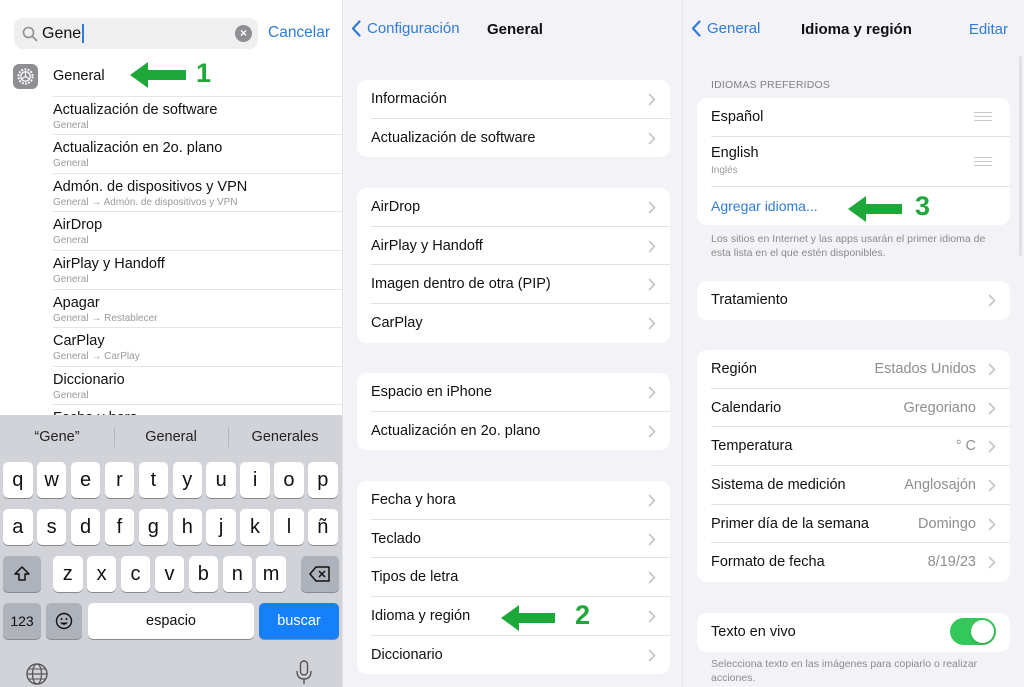  Describe the element at coordinates (860, 408) in the screenshot. I see `region-setting-row: Calendario Gregoriano` at that location.